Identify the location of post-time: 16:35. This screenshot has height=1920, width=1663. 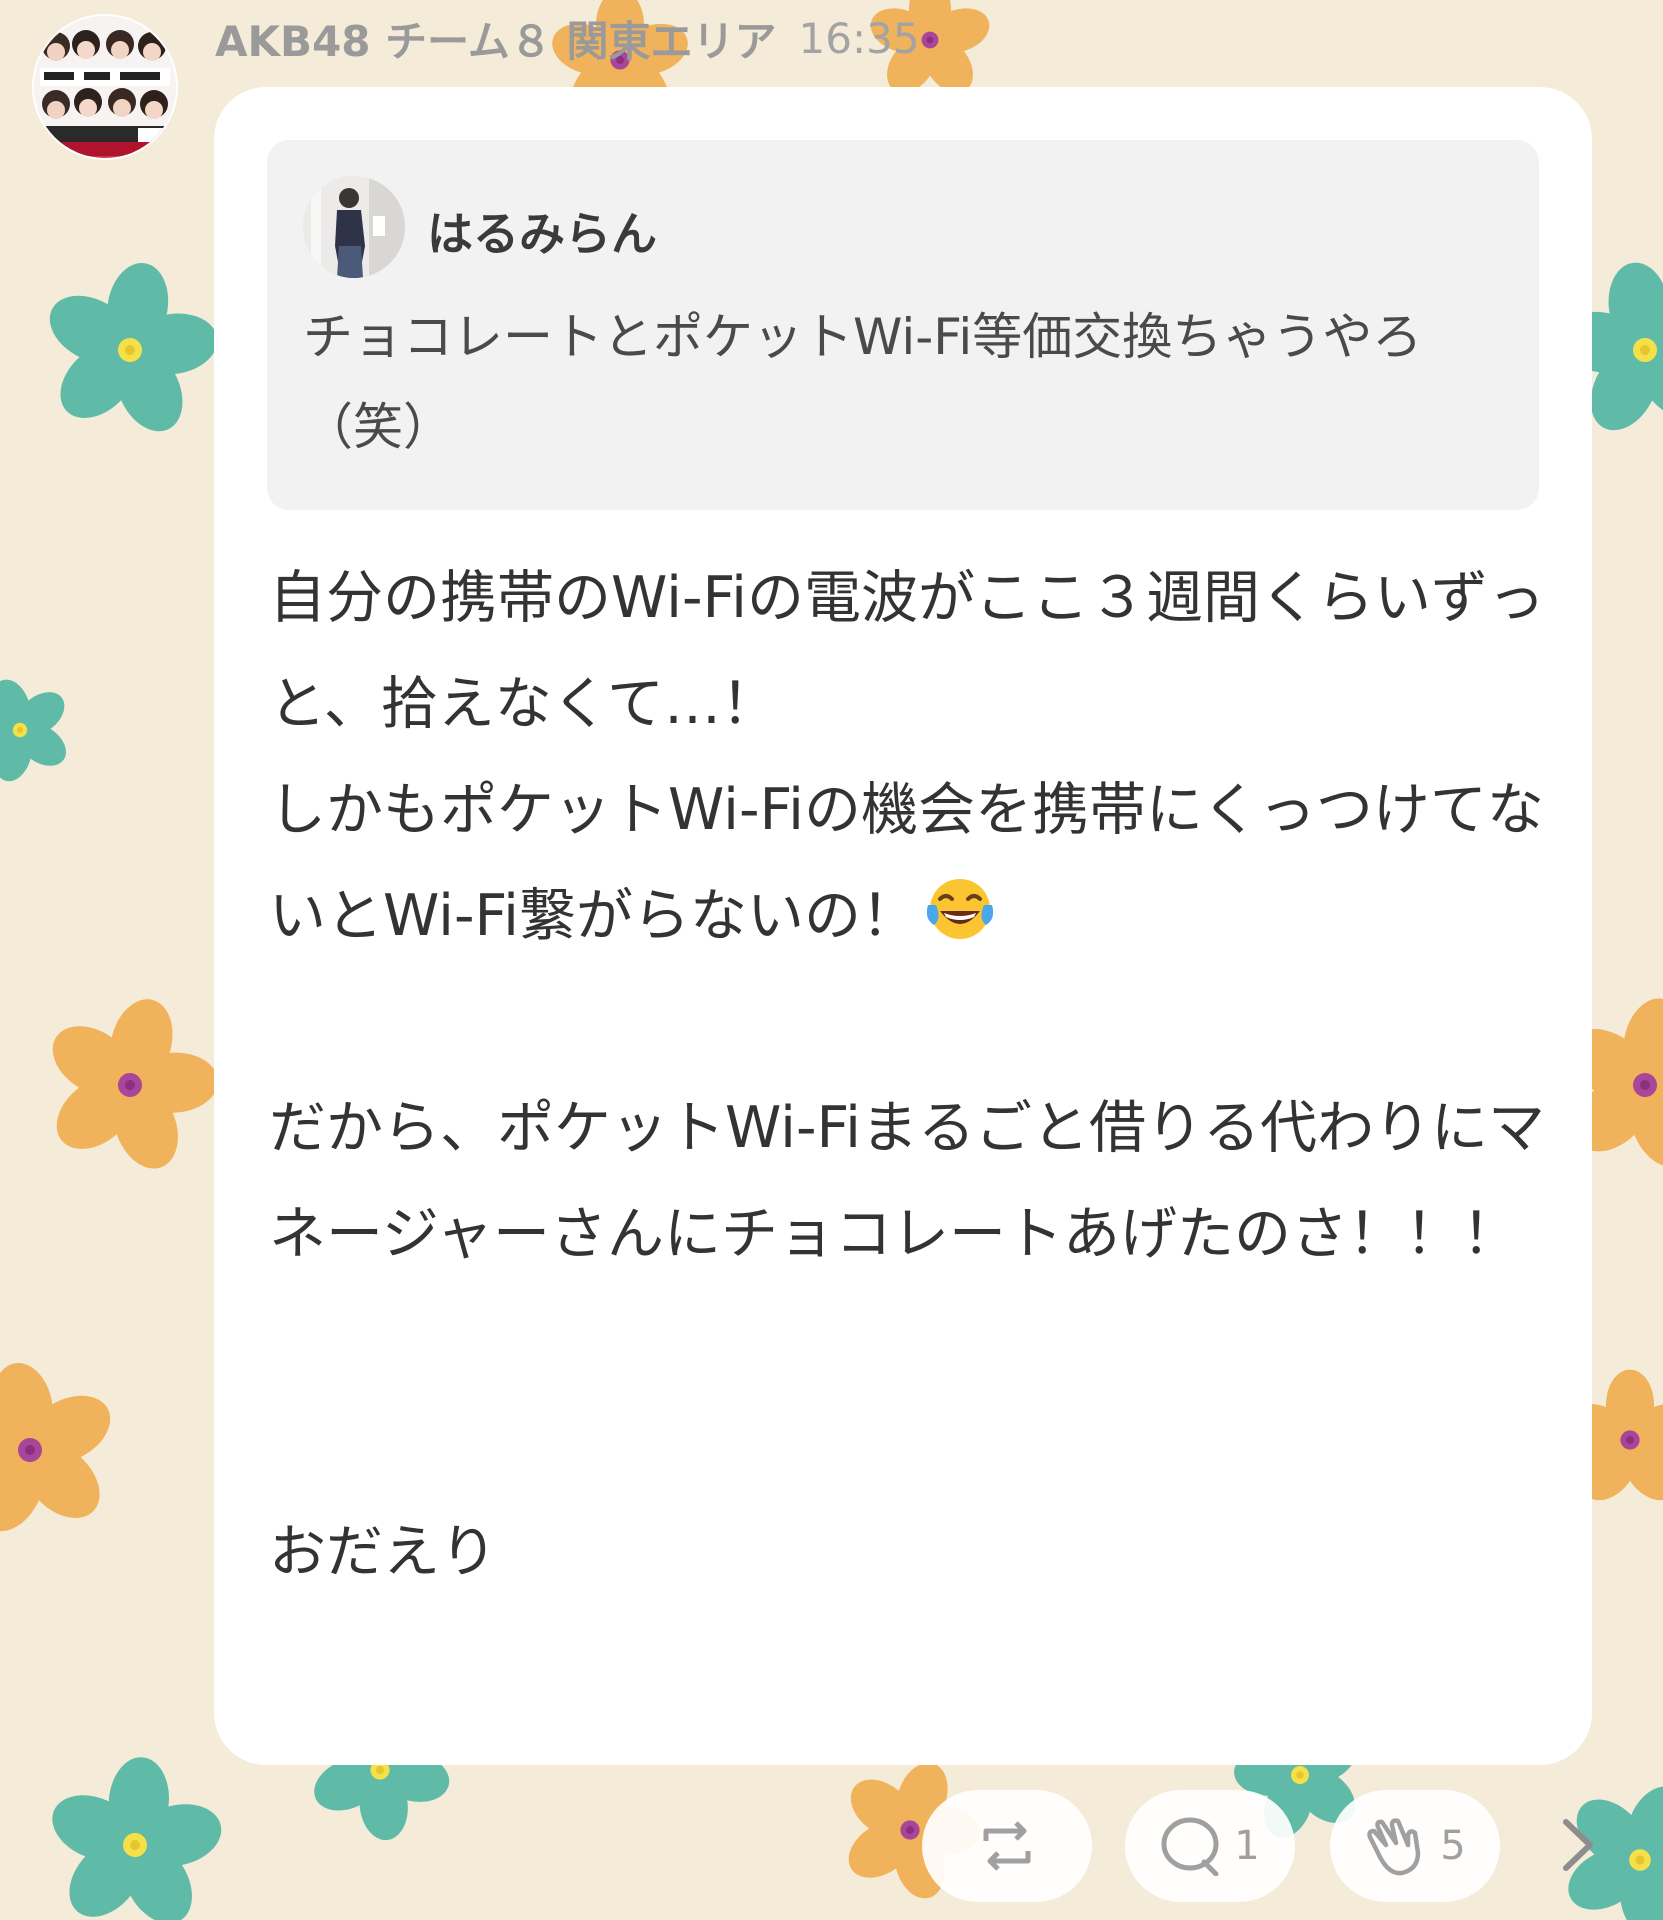
(859, 38).